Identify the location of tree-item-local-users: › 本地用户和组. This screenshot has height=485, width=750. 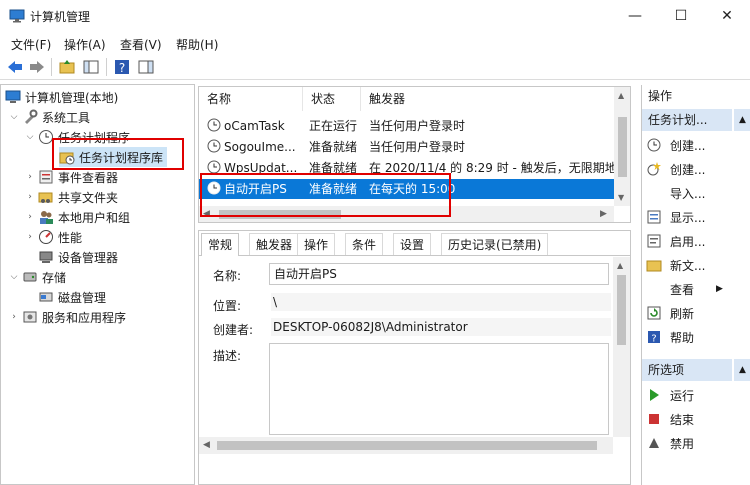
(77, 217).